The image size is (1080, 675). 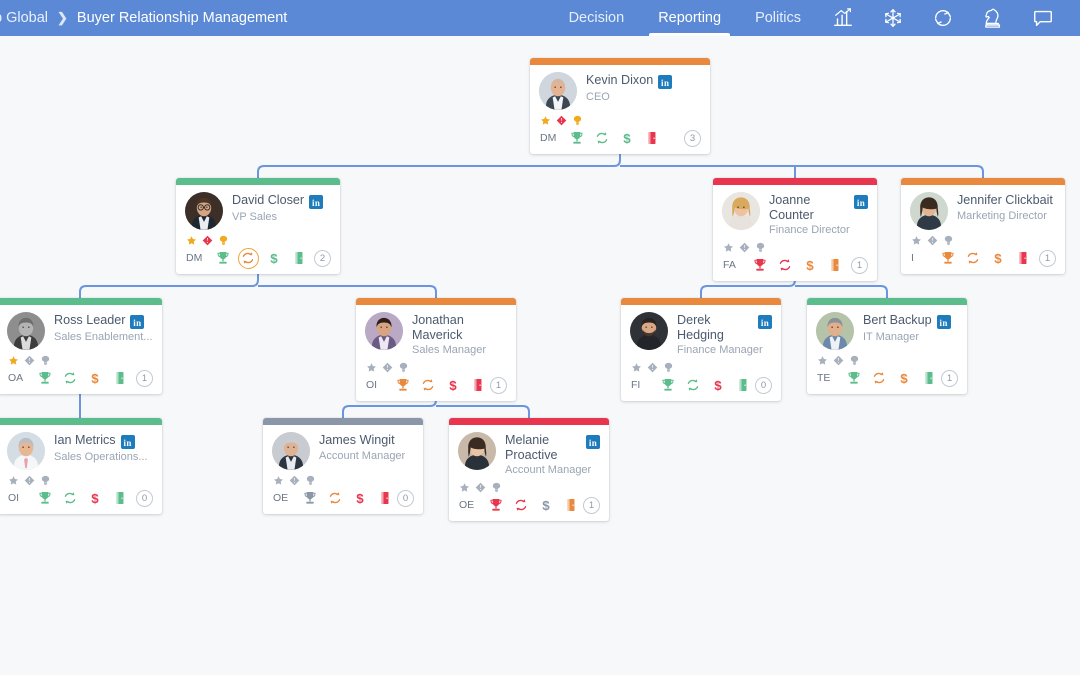 What do you see at coordinates (62, 17) in the screenshot?
I see `breadcrumb-chevron-icon: ❯` at bounding box center [62, 17].